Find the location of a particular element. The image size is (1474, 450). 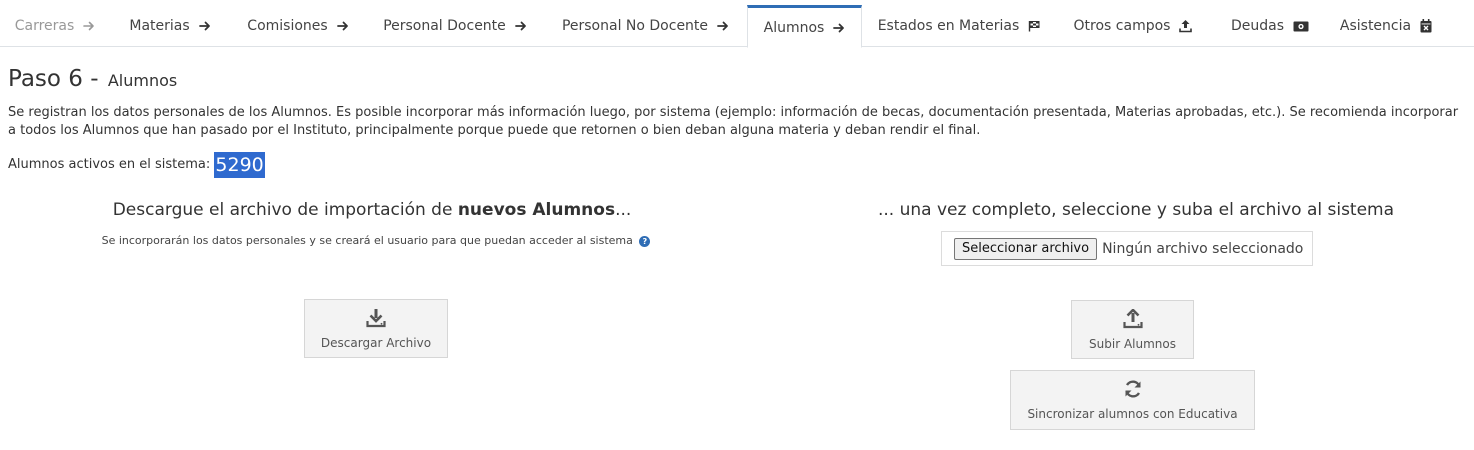

flag-checkered-icon is located at coordinates (1034, 26).